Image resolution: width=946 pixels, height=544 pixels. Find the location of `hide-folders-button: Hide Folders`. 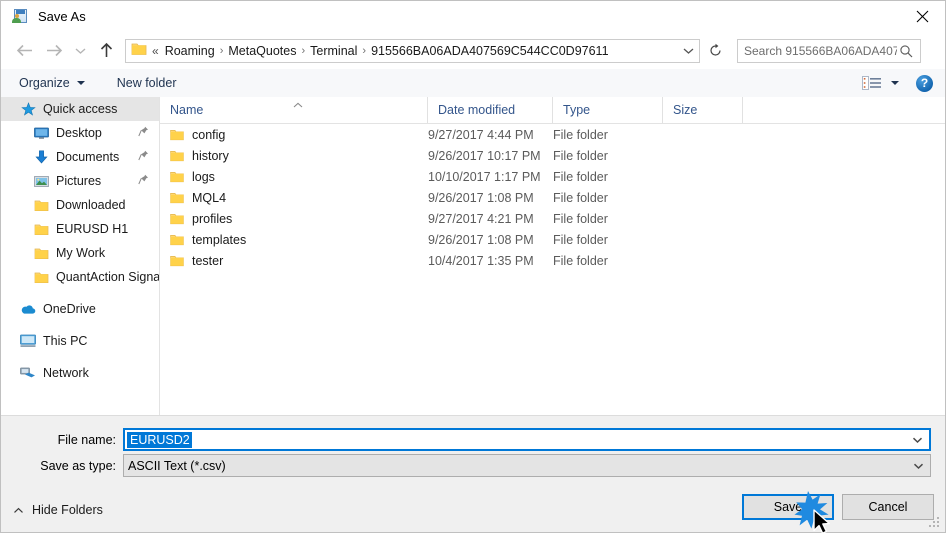

hide-folders-button: Hide Folders is located at coordinates (58, 510).